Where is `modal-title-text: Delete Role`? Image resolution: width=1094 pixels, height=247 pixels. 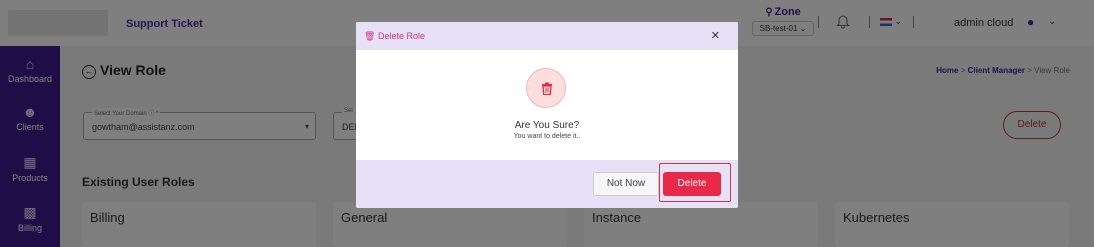
modal-title-text: Delete Role is located at coordinates (401, 36).